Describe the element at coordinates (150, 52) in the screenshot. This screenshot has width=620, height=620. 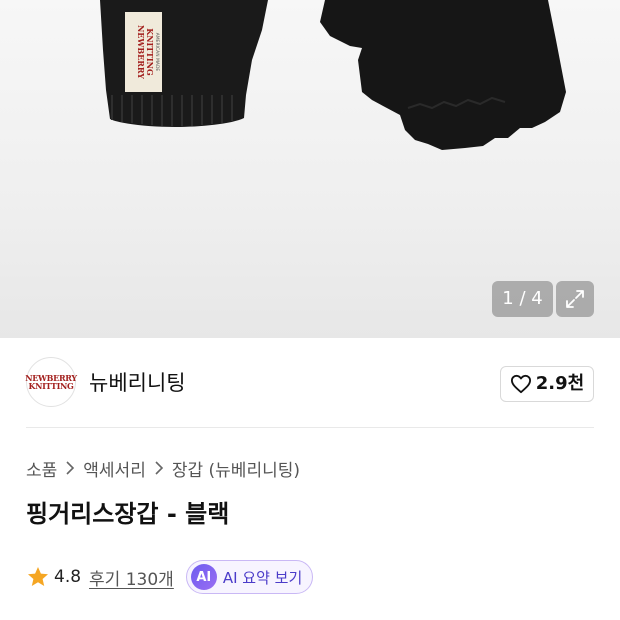
I see `svg-text: KNITTING` at that location.